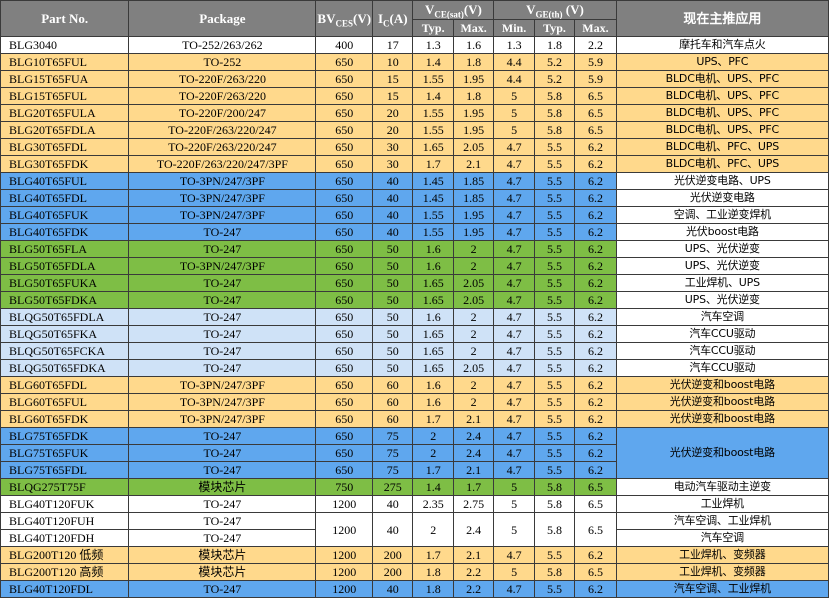 This screenshot has height=603, width=831. What do you see at coordinates (473, 283) in the screenshot?
I see `vce-max-cell: 2.05` at bounding box center [473, 283].